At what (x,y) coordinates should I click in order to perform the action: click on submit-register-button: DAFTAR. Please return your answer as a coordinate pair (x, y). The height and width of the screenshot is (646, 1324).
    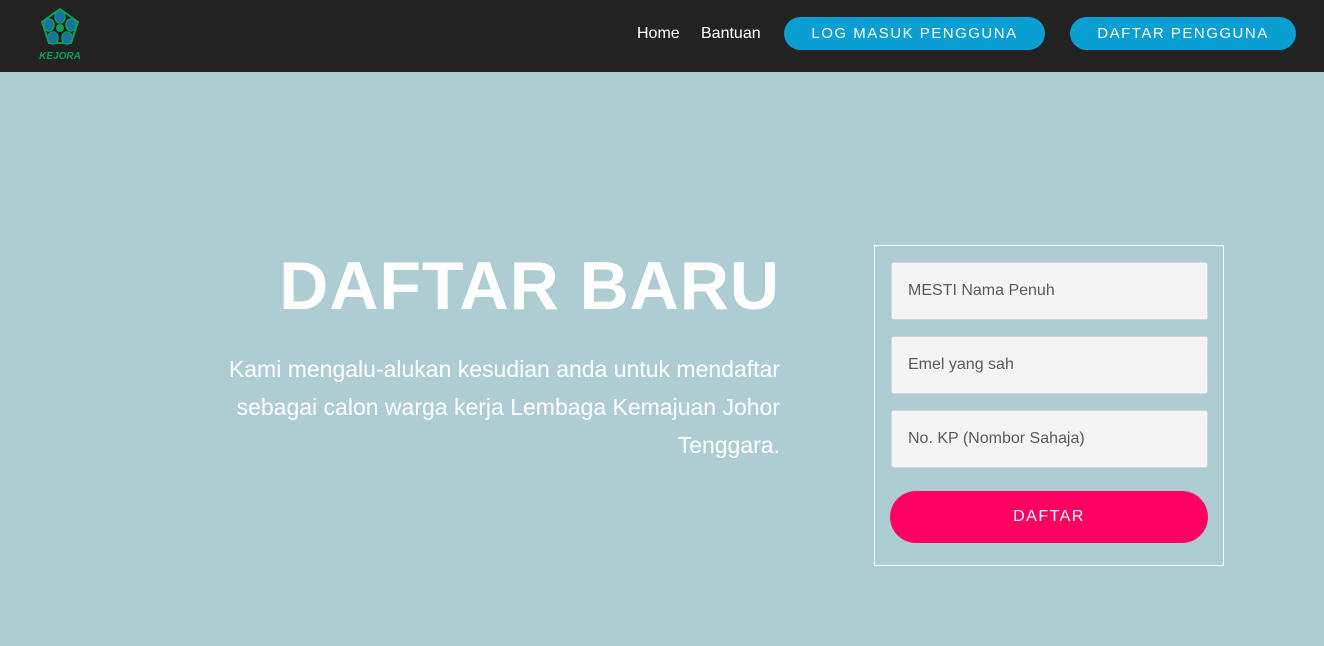
    Looking at the image, I should click on (1049, 517).